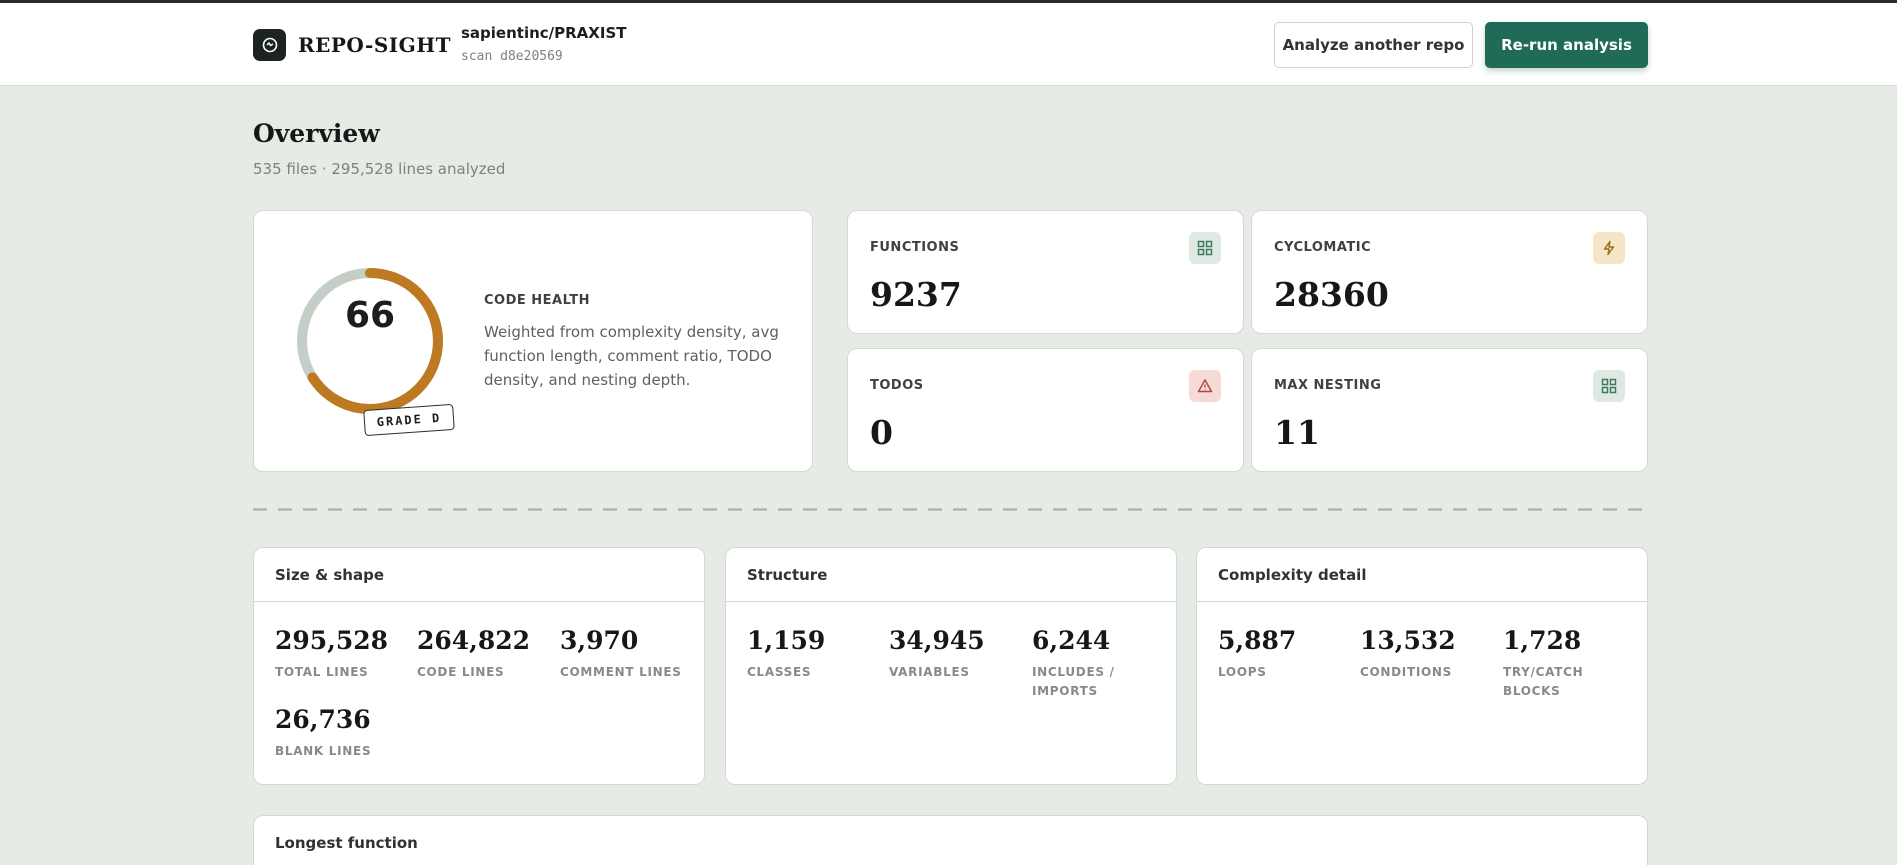 Image resolution: width=1897 pixels, height=865 pixels. What do you see at coordinates (474, 640) in the screenshot?
I see `metric-value: 264,822` at bounding box center [474, 640].